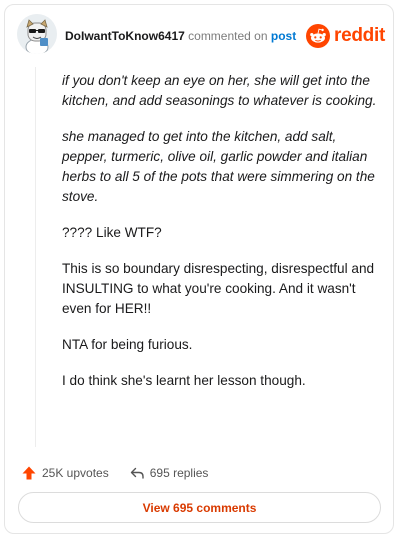  What do you see at coordinates (137, 473) in the screenshot?
I see `reply-arrow-icon` at bounding box center [137, 473].